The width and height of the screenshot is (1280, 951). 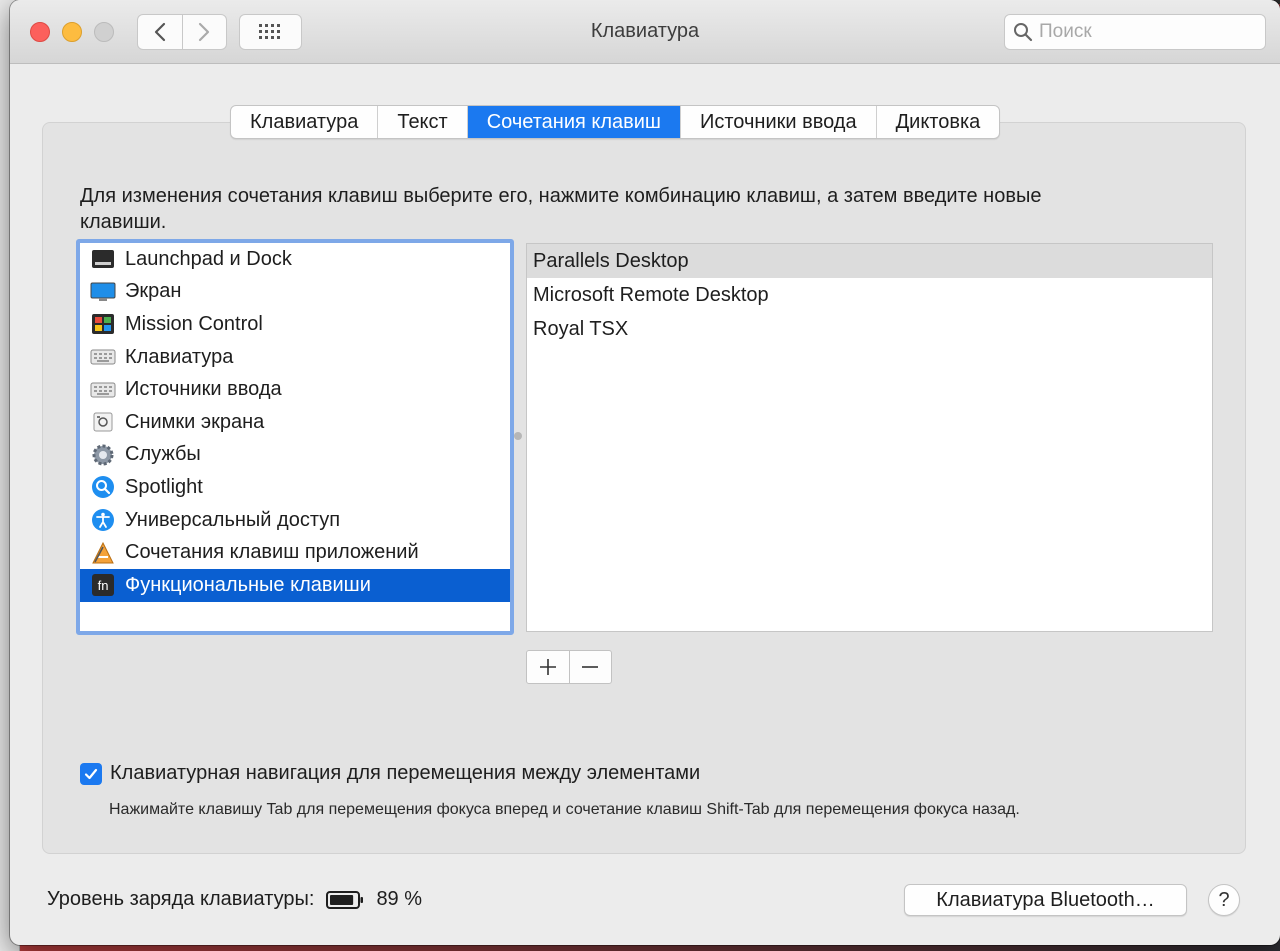 I want to click on list-item-label: Функциональные клавиши, so click(x=248, y=584).